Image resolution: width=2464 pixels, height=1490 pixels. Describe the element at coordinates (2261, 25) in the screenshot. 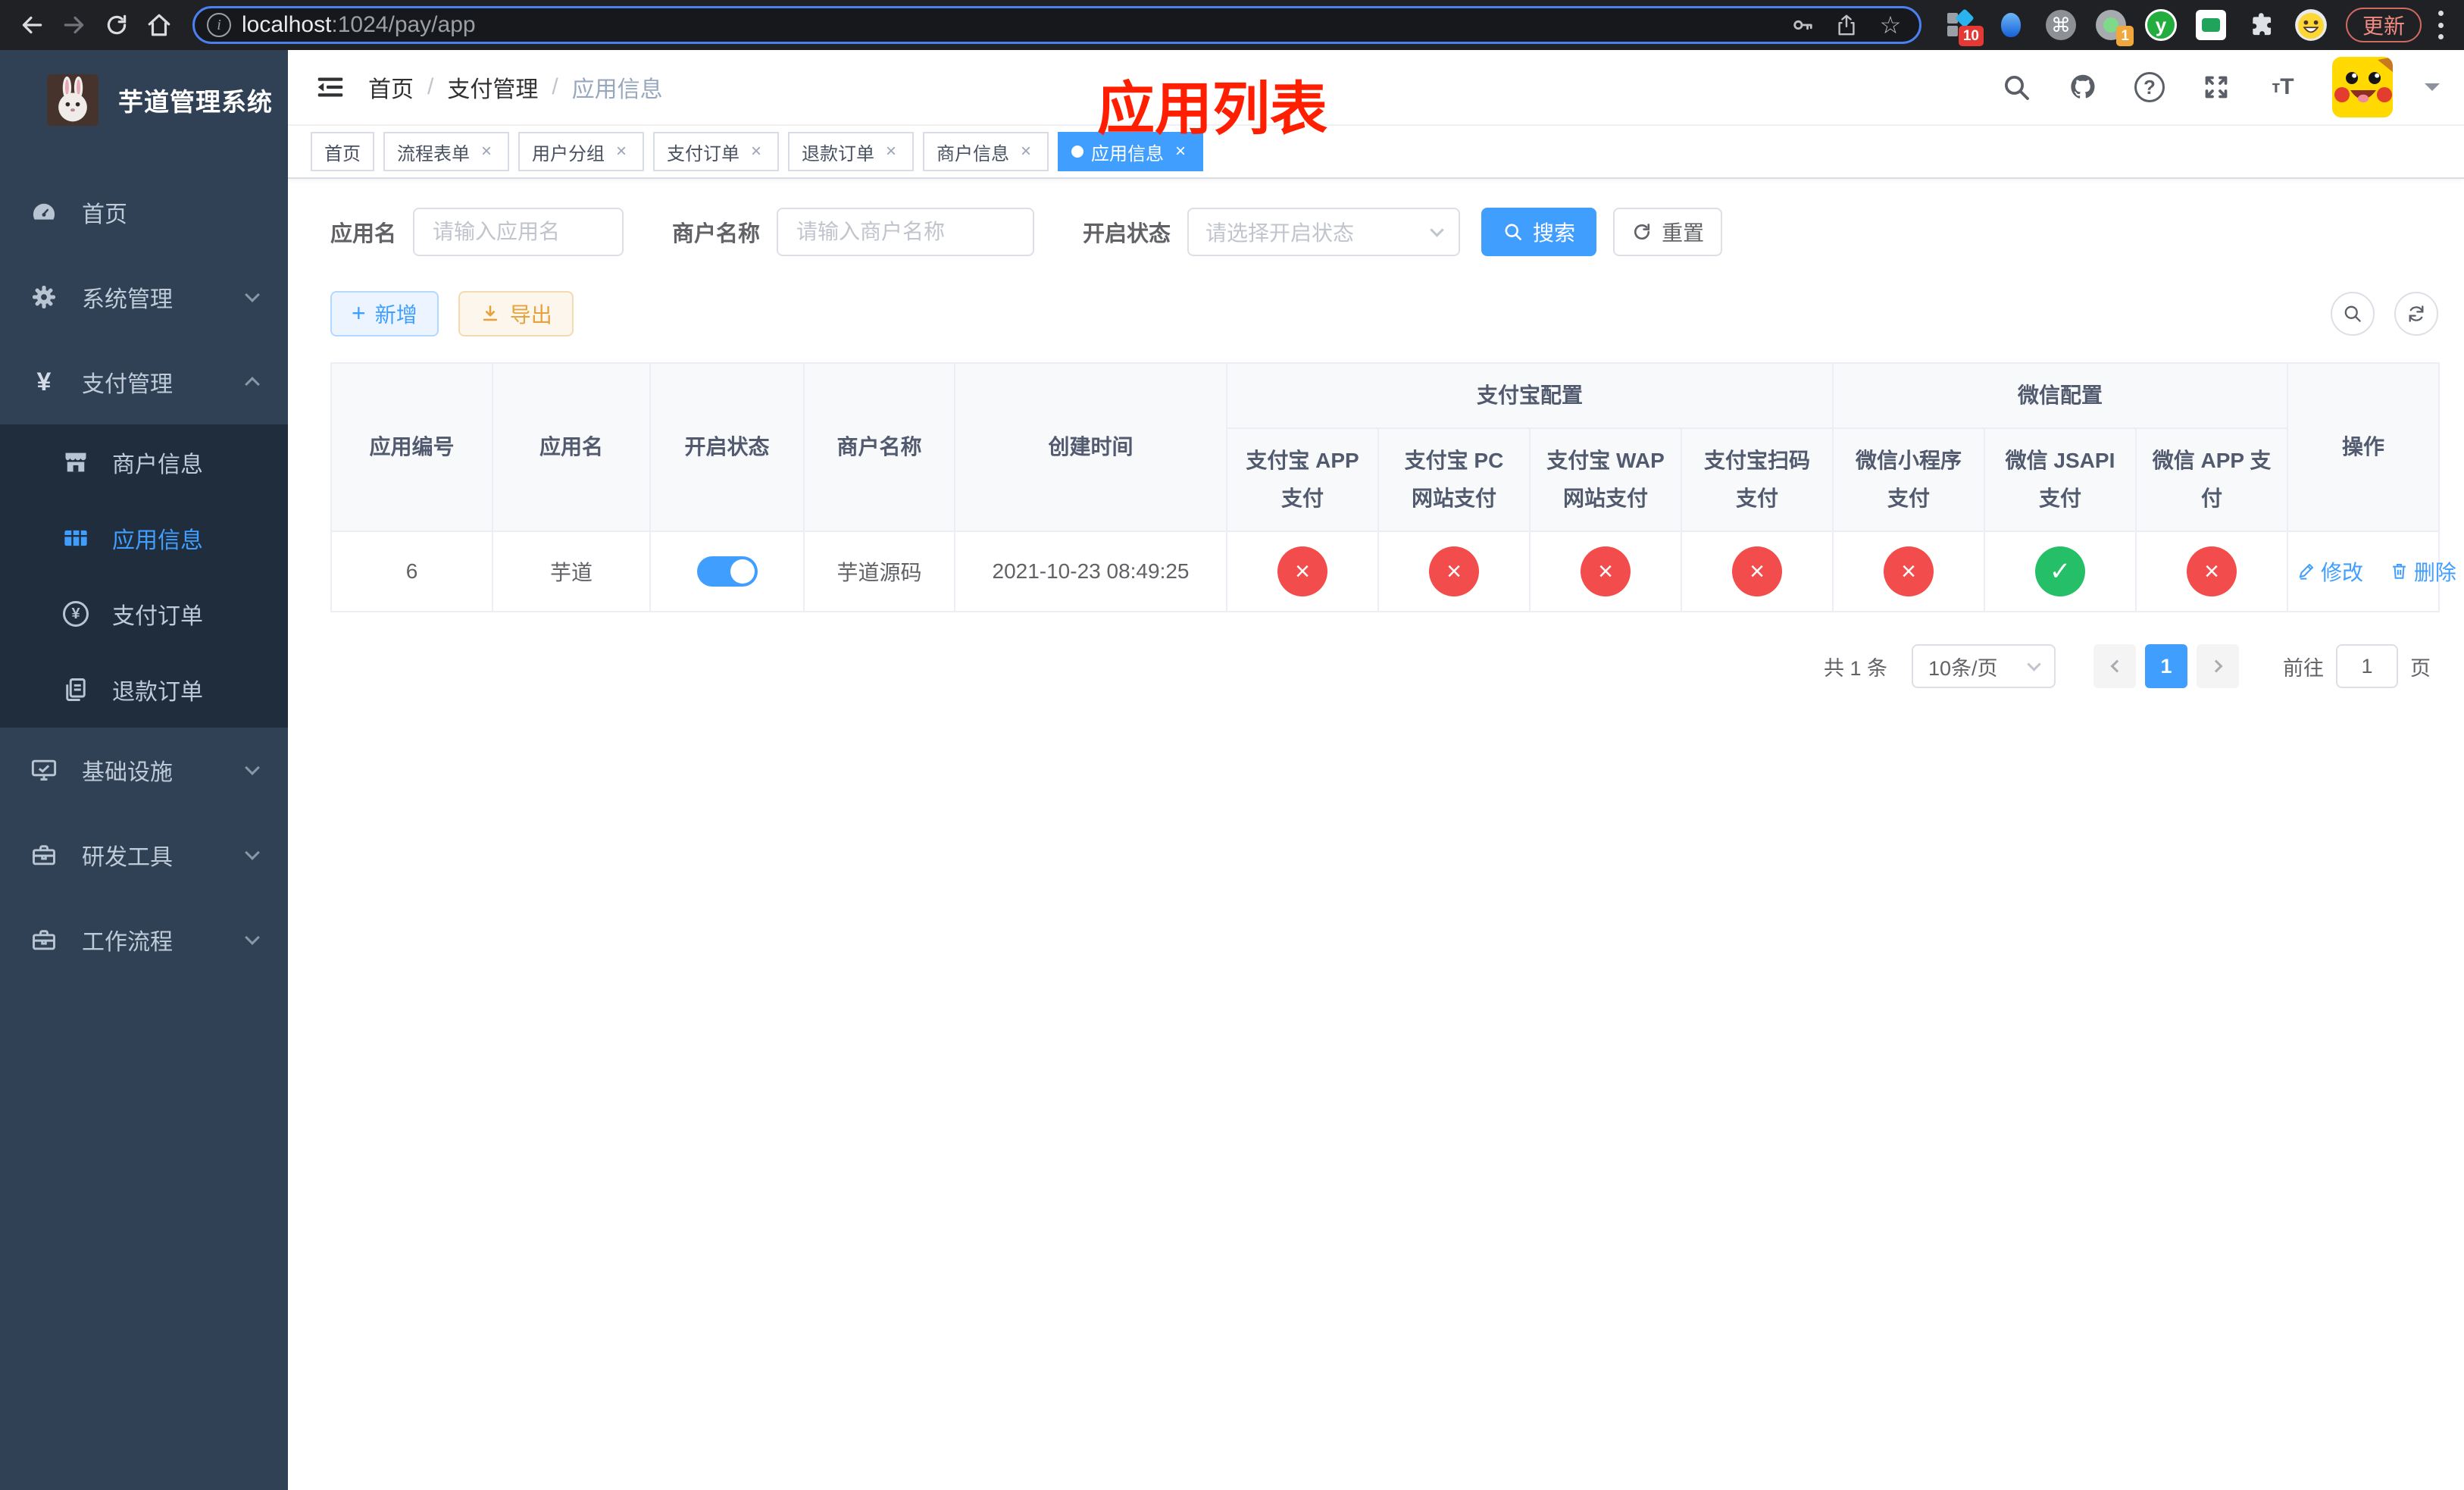

I see `extensions-menu-icon` at that location.